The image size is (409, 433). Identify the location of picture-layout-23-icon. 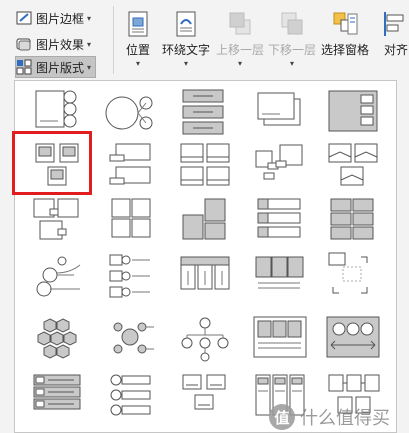
(205, 339).